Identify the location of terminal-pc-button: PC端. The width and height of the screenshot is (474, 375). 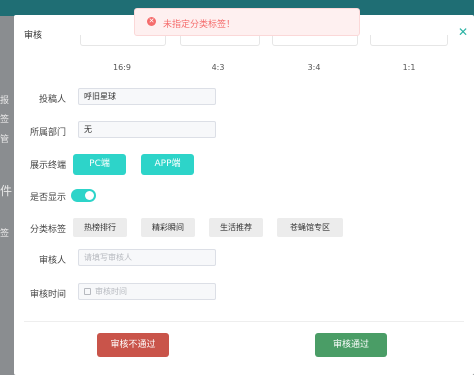
(99, 164).